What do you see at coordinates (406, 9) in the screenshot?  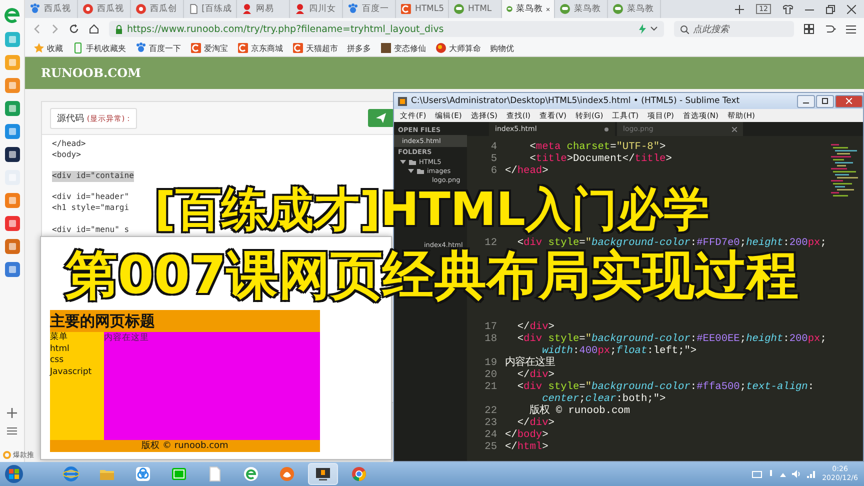 I see `square-logo-icon` at bounding box center [406, 9].